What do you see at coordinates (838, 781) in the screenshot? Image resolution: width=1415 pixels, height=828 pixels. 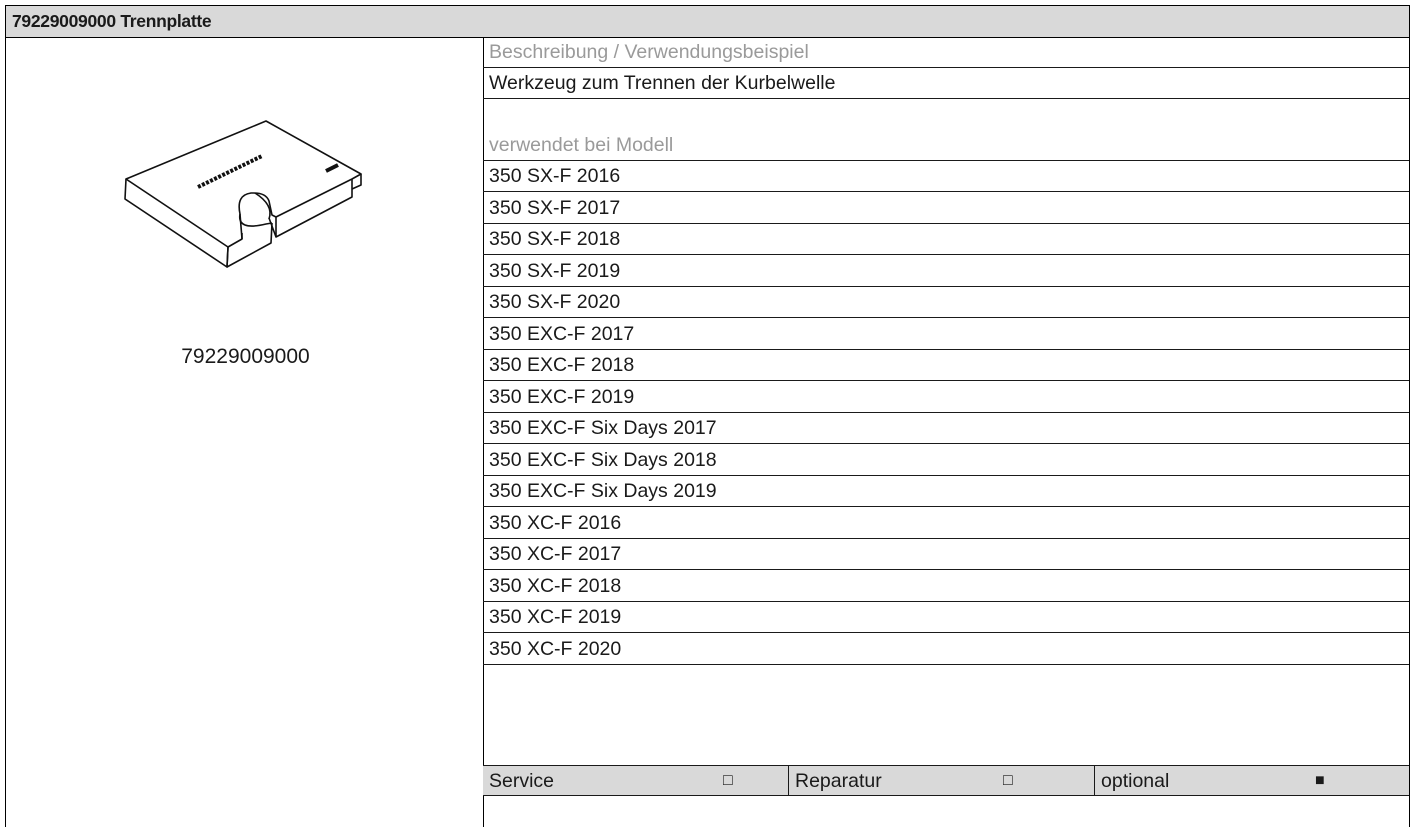 I see `category-repair-label: Reparatur` at bounding box center [838, 781].